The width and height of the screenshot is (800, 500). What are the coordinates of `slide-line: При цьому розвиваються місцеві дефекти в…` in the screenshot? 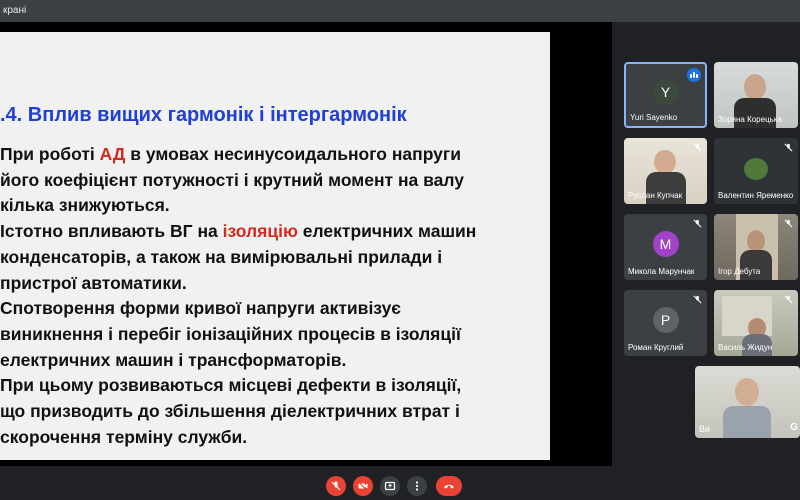 It's located at (274, 386).